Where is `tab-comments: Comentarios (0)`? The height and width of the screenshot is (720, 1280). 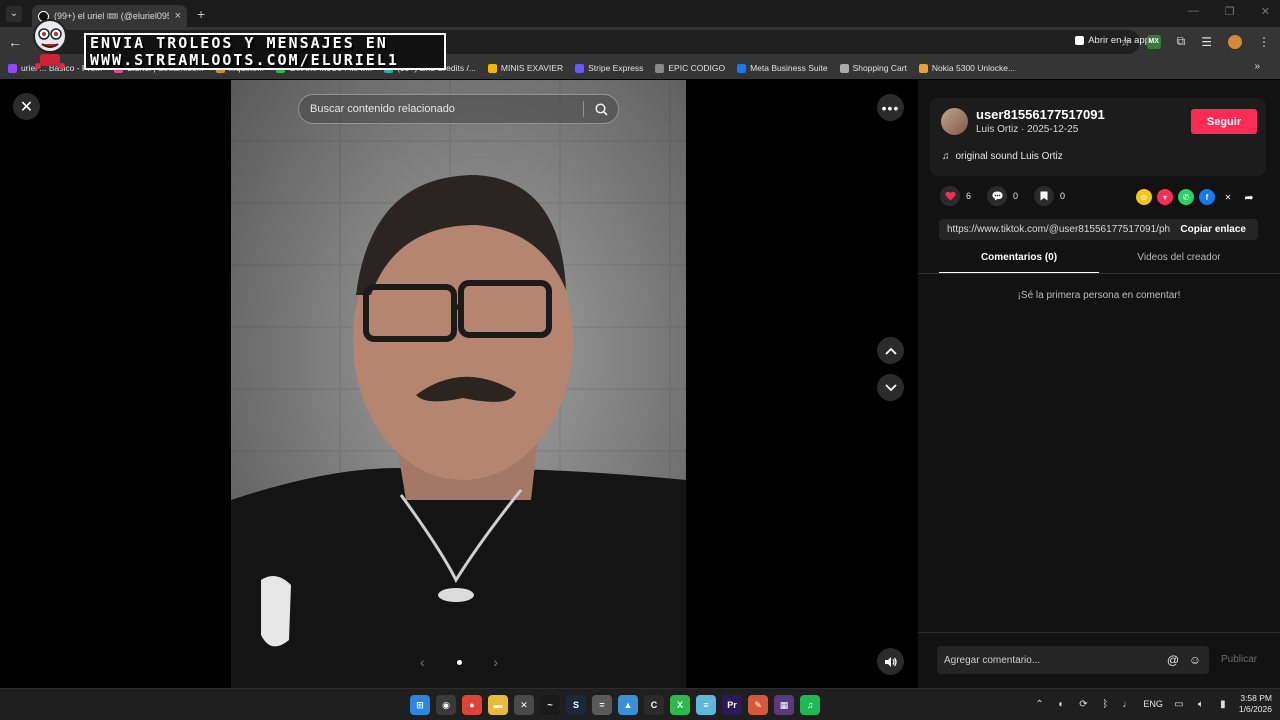
tab-comments: Comentarios (0) is located at coordinates (1019, 263).